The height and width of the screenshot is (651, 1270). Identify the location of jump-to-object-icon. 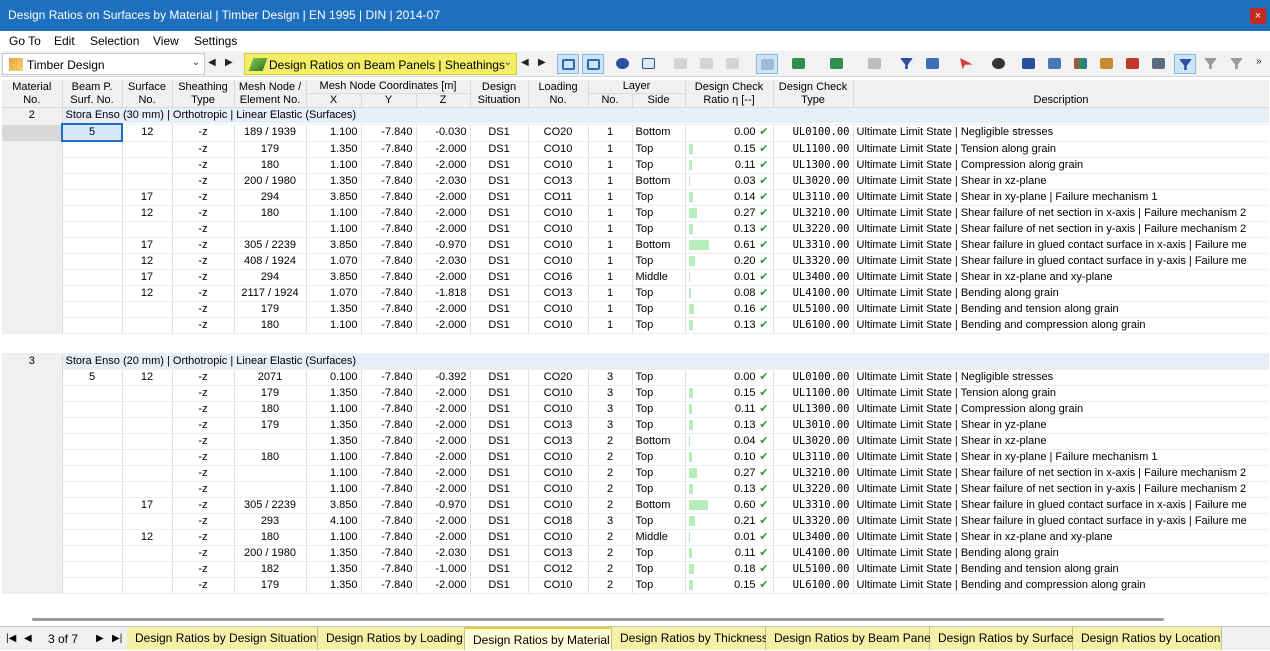
(593, 64).